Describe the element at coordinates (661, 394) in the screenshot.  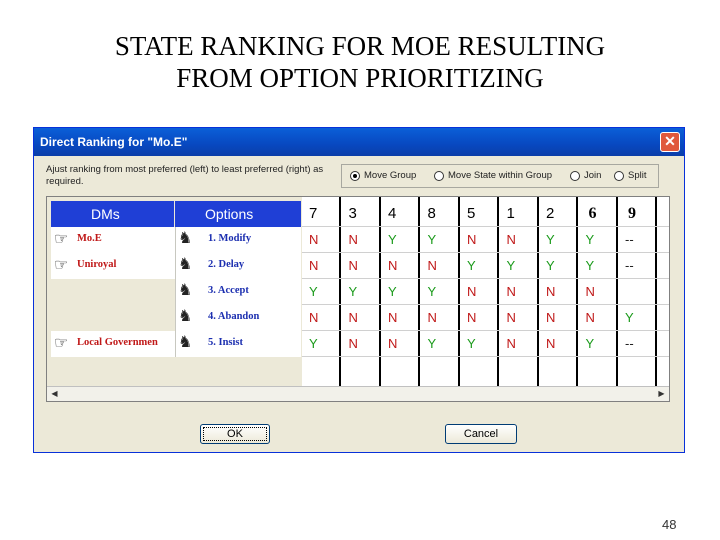
I see `scroll-right-icon: ▶` at that location.